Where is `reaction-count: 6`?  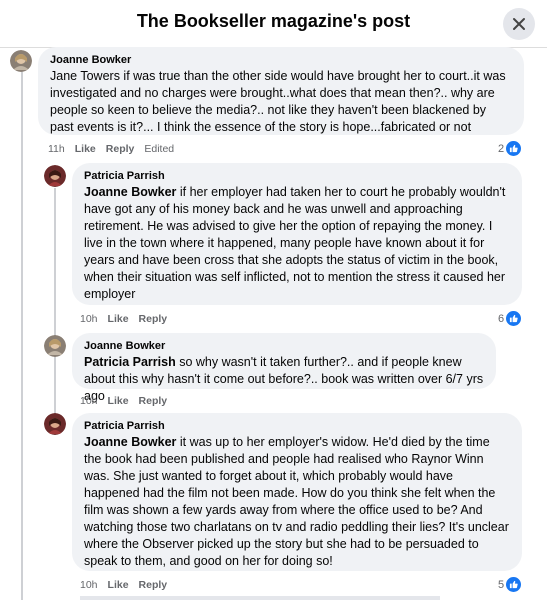 reaction-count: 6 is located at coordinates (510, 318).